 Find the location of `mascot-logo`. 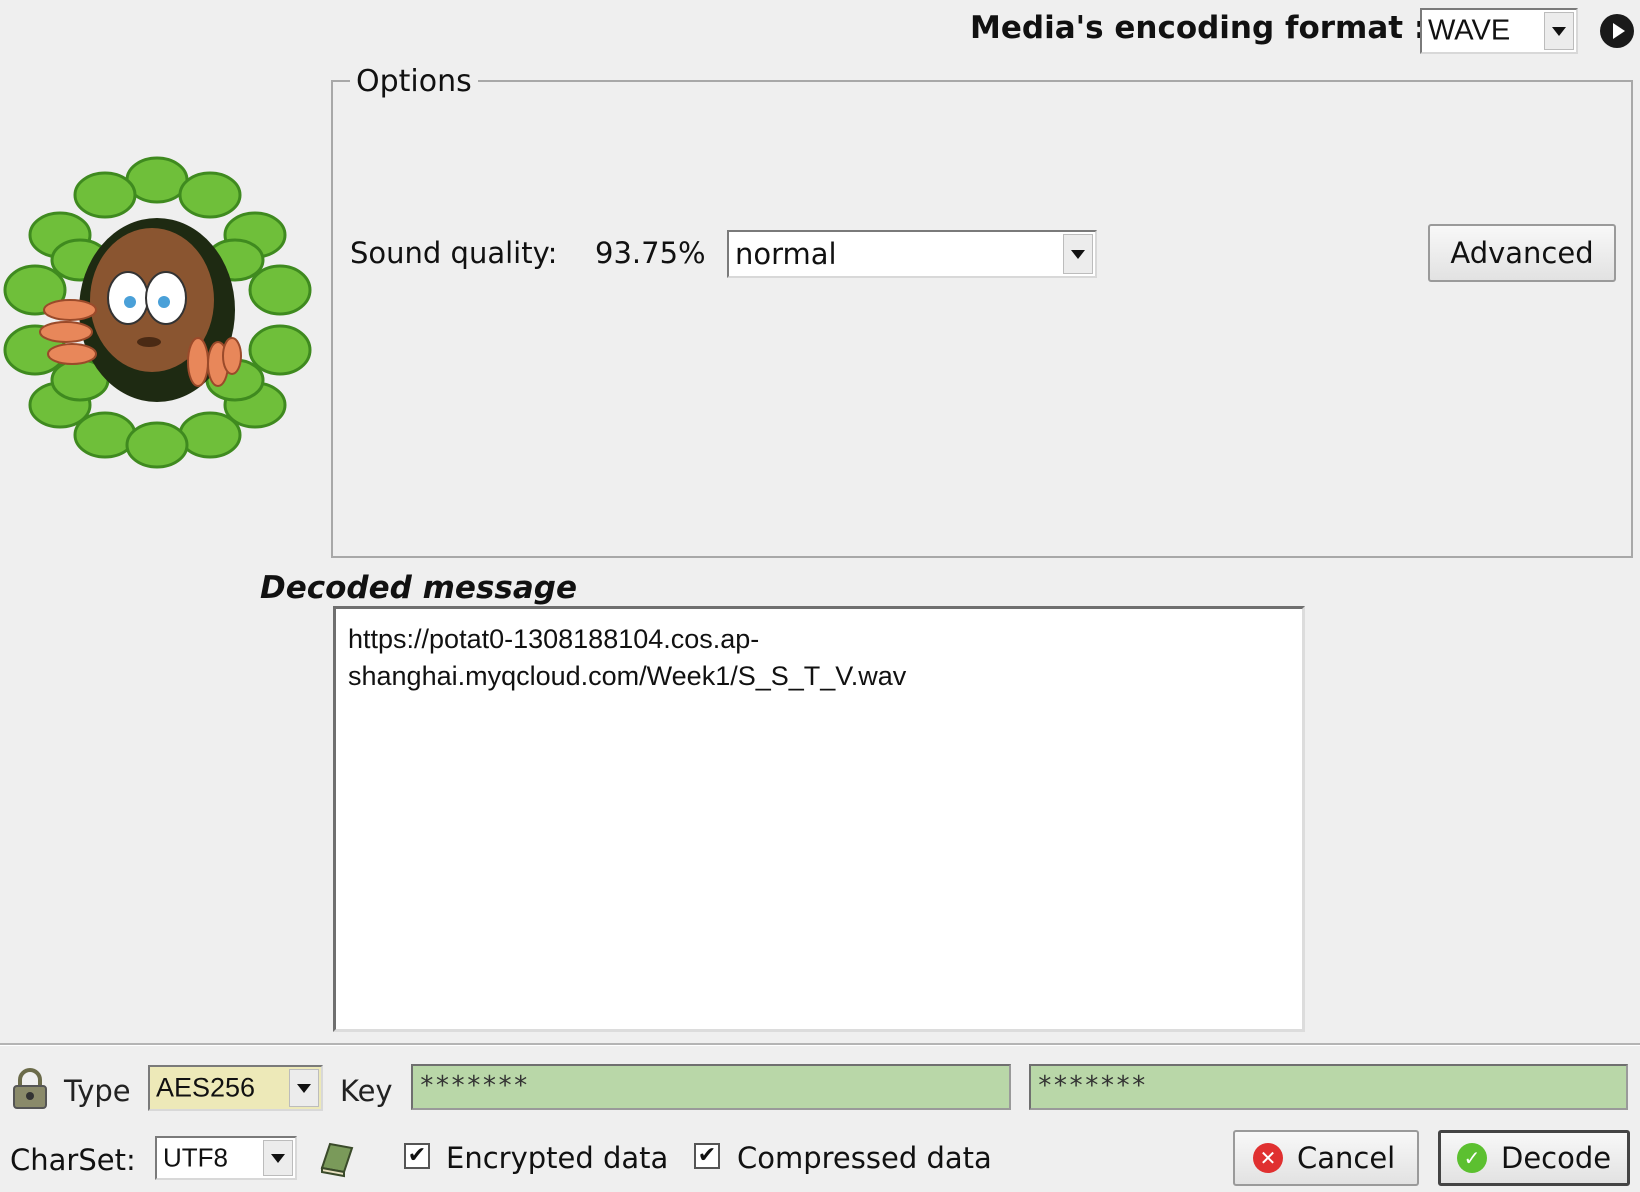

mascot-logo is located at coordinates (157, 310).